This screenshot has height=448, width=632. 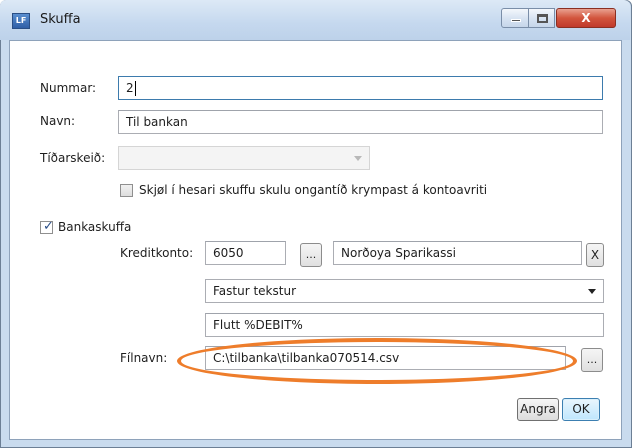 What do you see at coordinates (245, 253) in the screenshot?
I see `kreditkonto-number-input: 6050` at bounding box center [245, 253].